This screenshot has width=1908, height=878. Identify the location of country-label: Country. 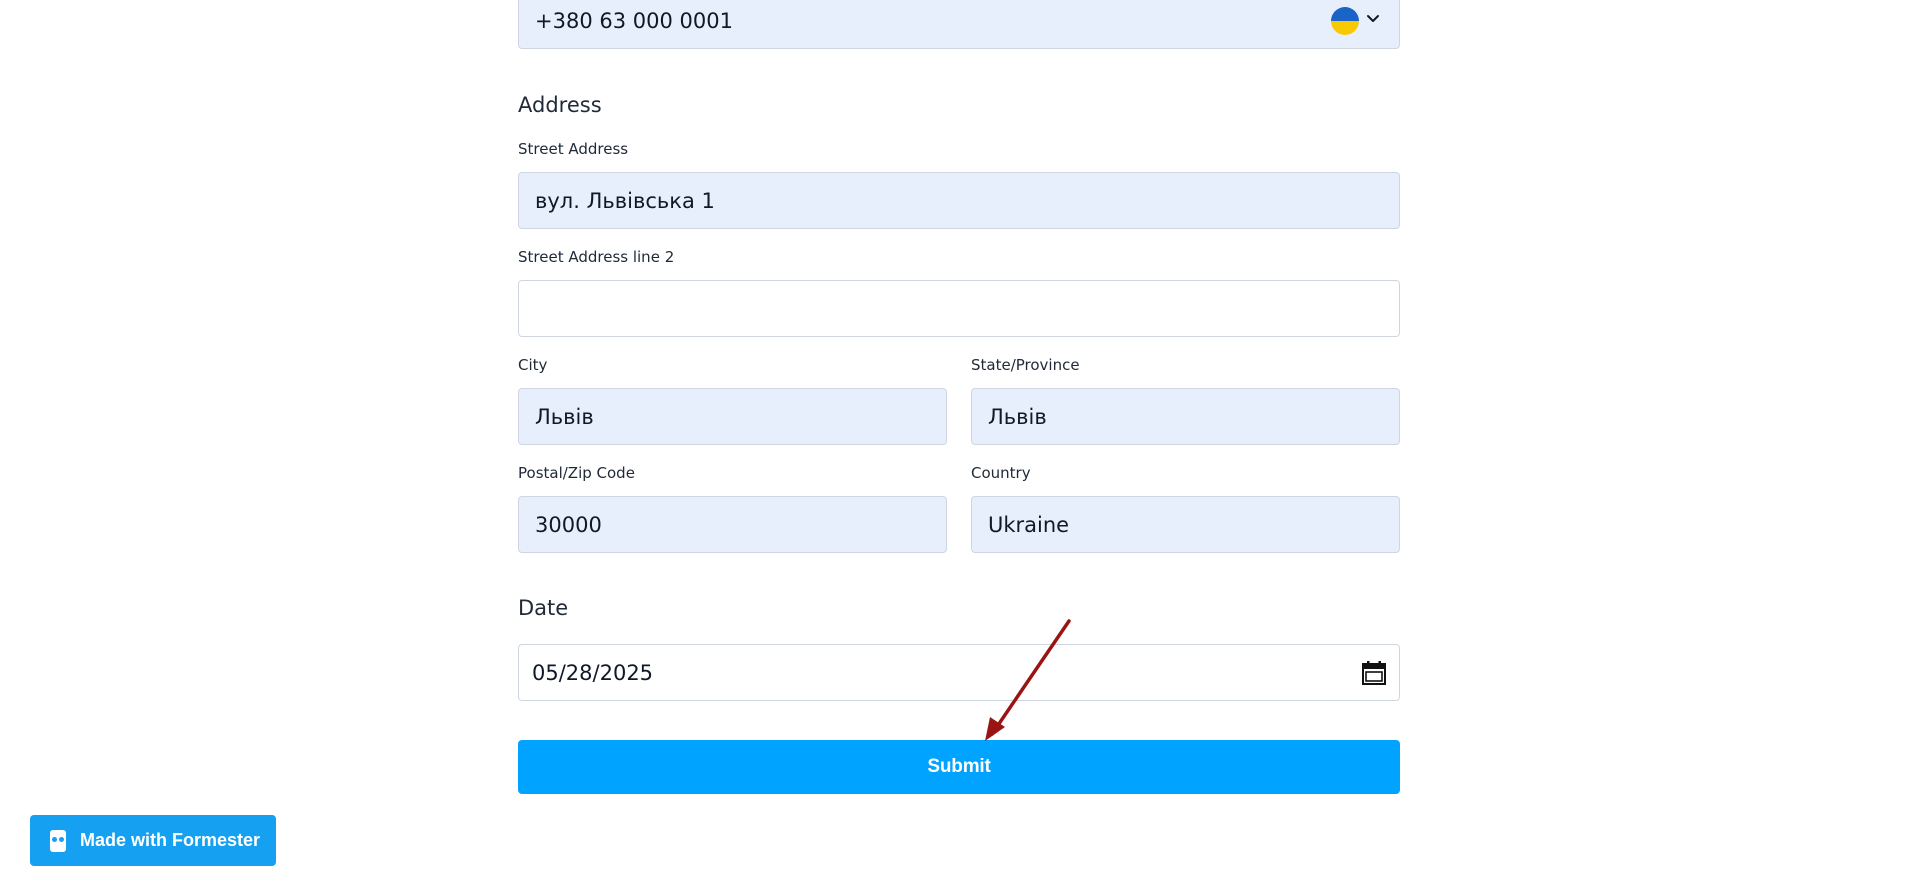
(1001, 473).